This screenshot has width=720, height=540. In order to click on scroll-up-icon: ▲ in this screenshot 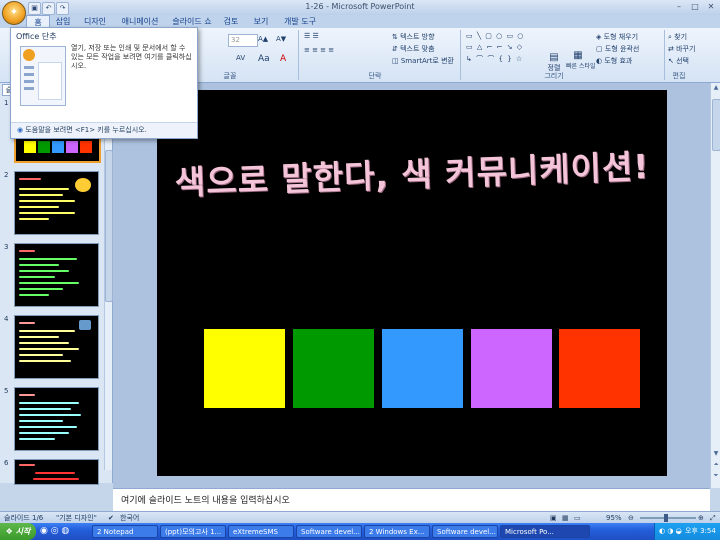, I will do `click(715, 88)`.